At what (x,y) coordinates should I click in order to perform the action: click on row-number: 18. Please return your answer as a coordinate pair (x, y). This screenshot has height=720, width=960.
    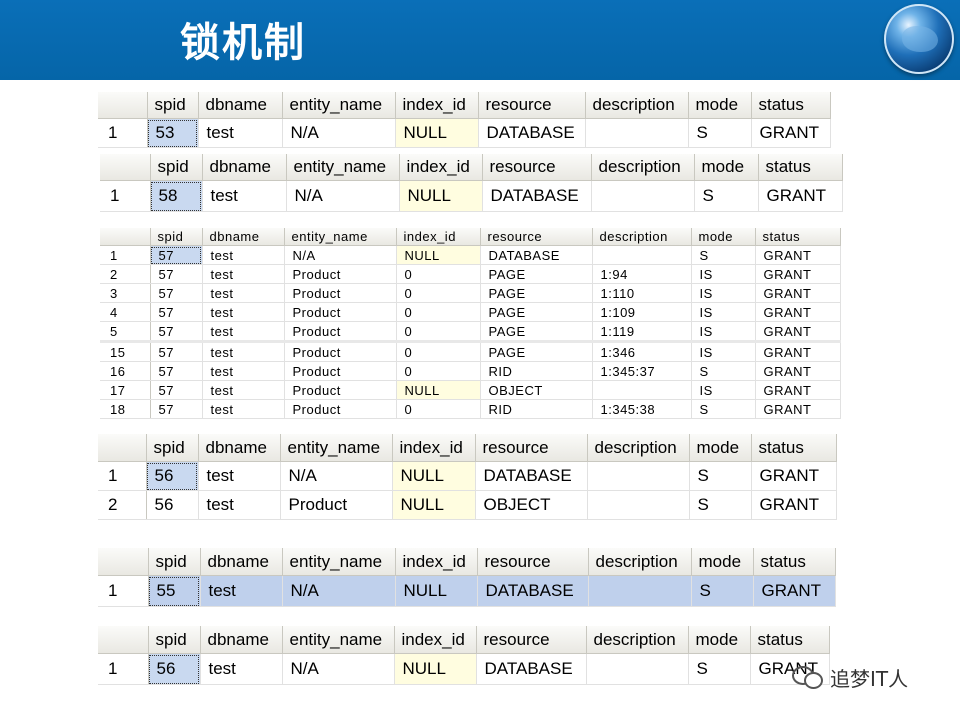
    Looking at the image, I should click on (125, 409).